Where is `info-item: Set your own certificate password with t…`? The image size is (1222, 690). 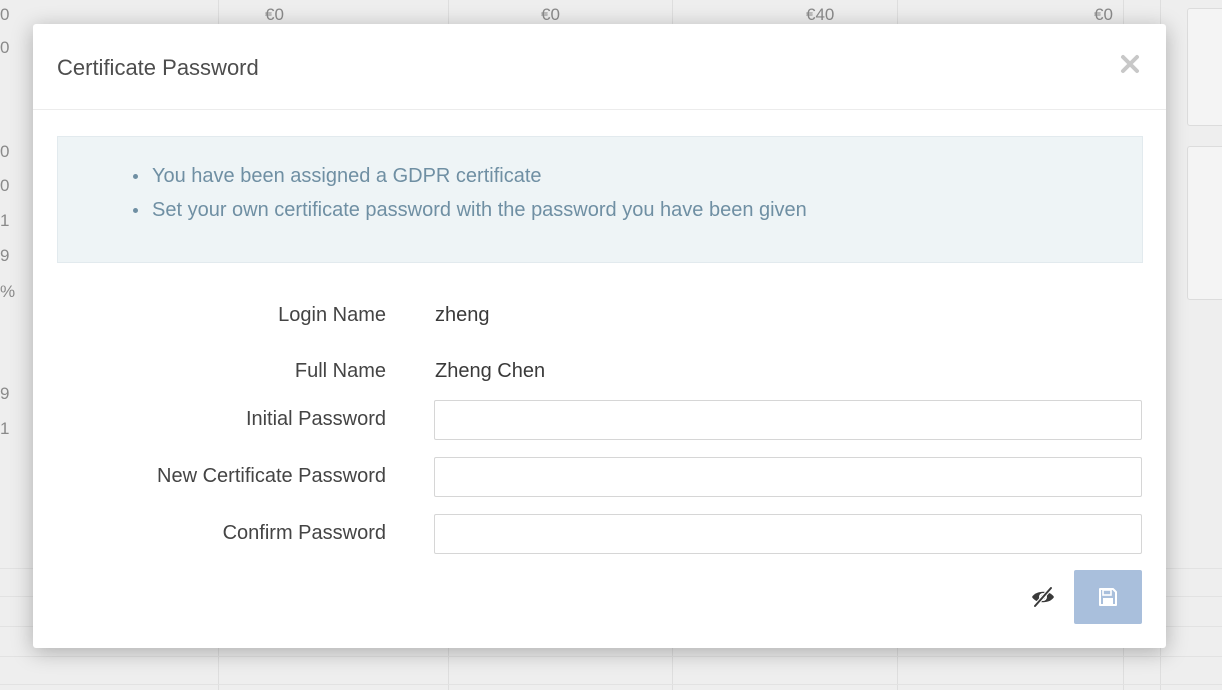 info-item: Set your own certificate password with t… is located at coordinates (470, 210).